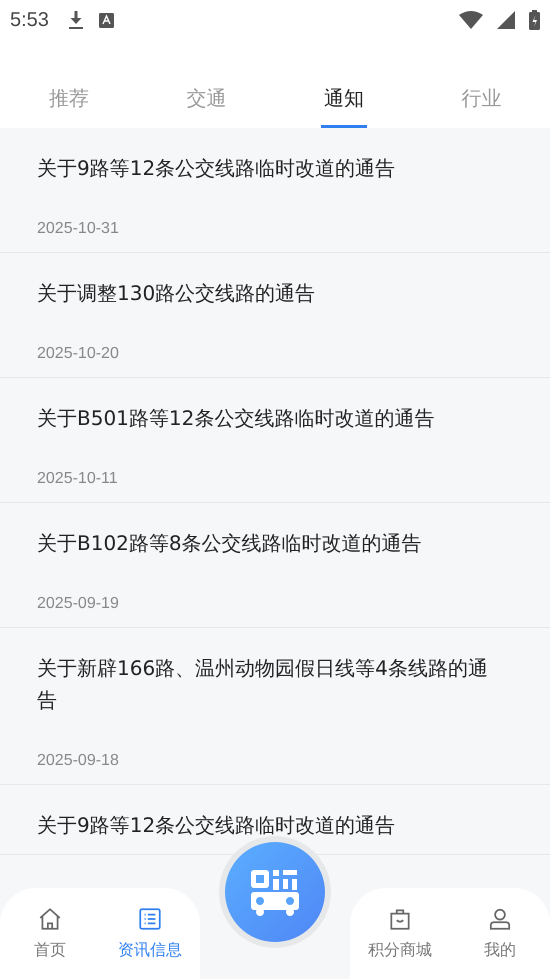 Image resolution: width=550 pixels, height=979 pixels. What do you see at coordinates (500, 950) in the screenshot?
I see `nav-label: 我的` at bounding box center [500, 950].